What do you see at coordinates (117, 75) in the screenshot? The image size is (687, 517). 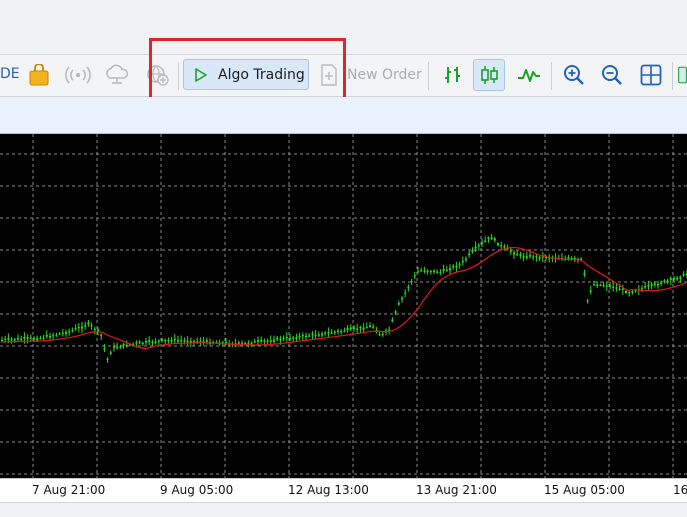 I see `cloud-hosting-icon` at bounding box center [117, 75].